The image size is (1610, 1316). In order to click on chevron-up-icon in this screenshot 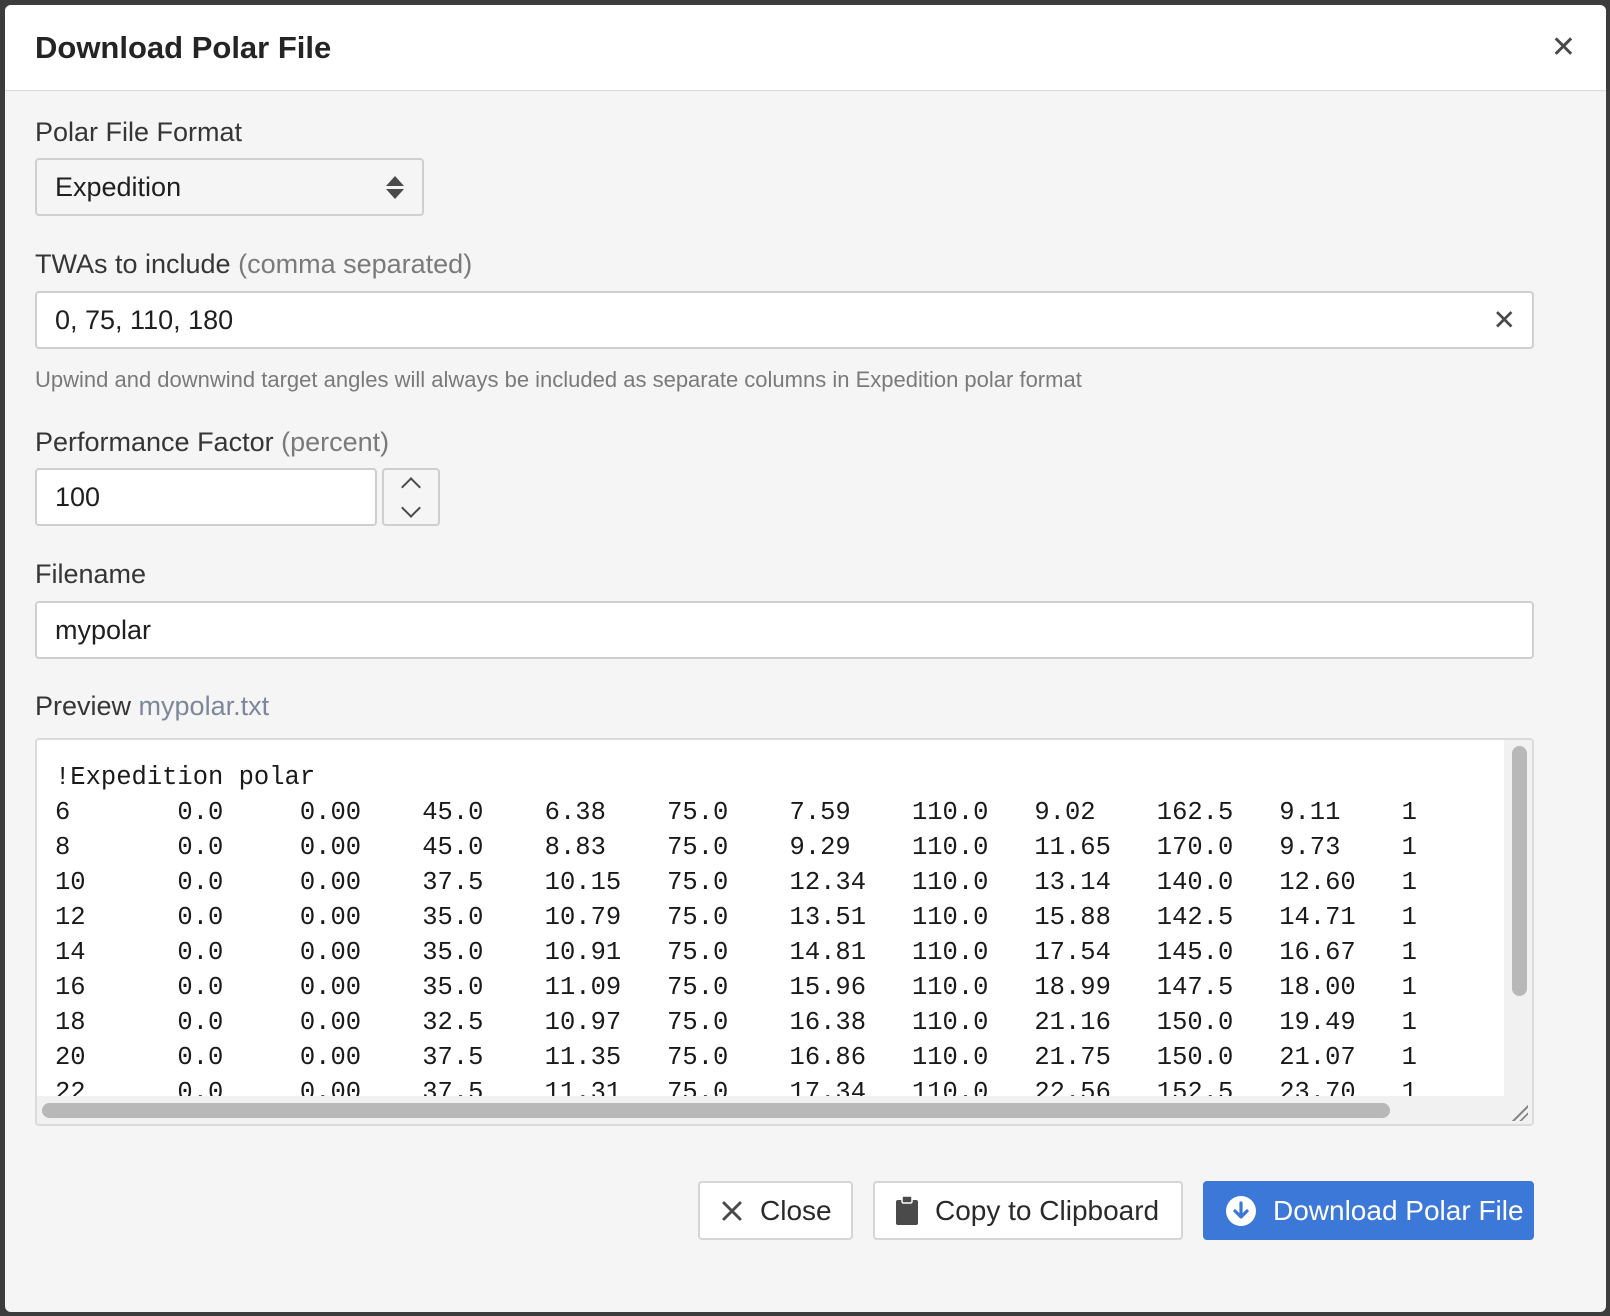, I will do `click(411, 486)`.